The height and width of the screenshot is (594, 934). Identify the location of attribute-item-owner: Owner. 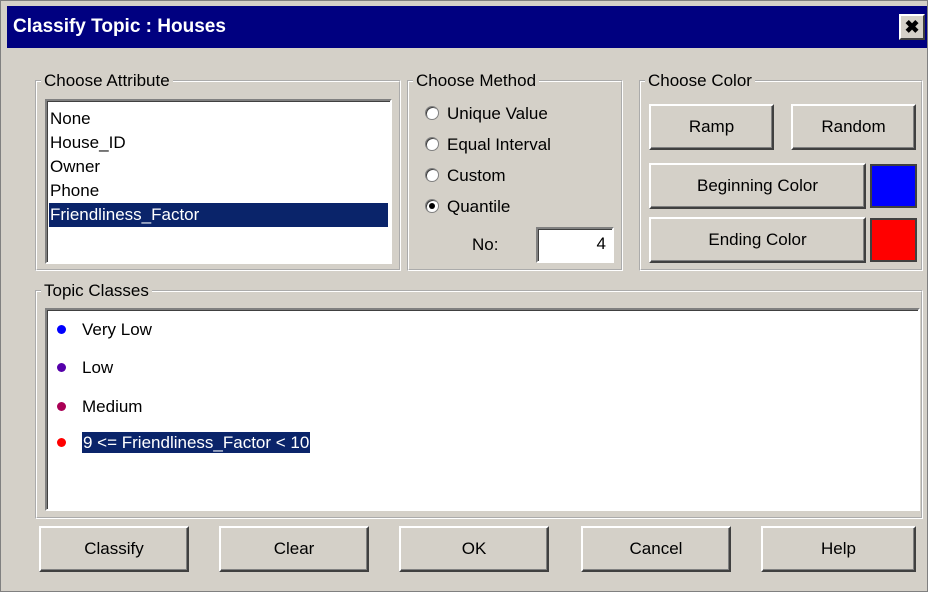
(218, 167).